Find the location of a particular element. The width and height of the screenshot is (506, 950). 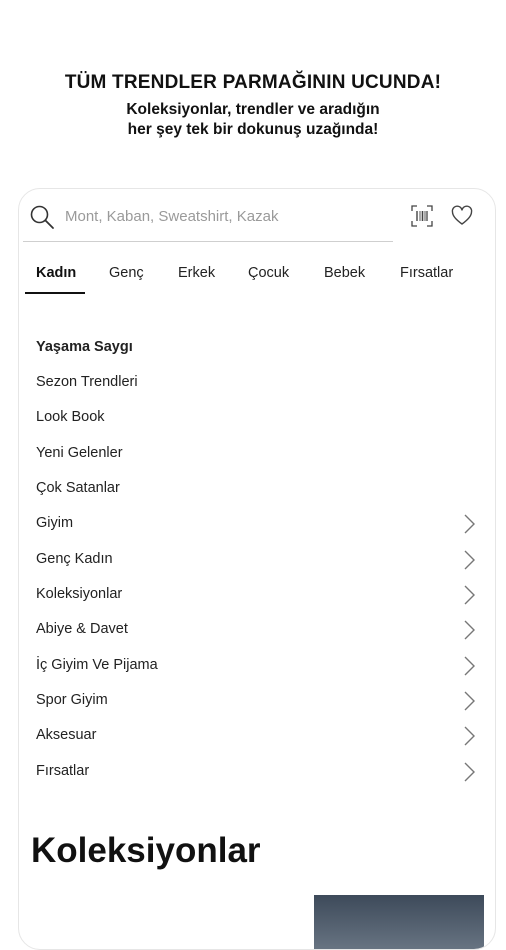

menu-item-label: Koleksiyonlar is located at coordinates (79, 594).